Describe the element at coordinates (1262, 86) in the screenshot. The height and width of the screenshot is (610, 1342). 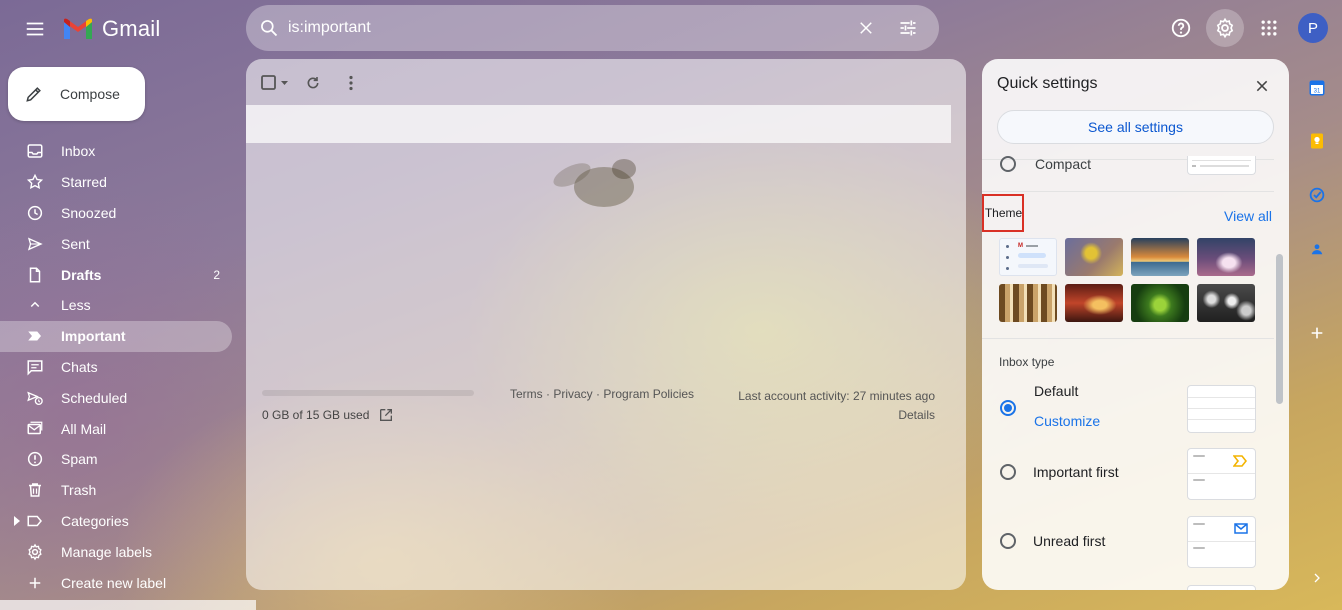
I see `close-icon` at that location.